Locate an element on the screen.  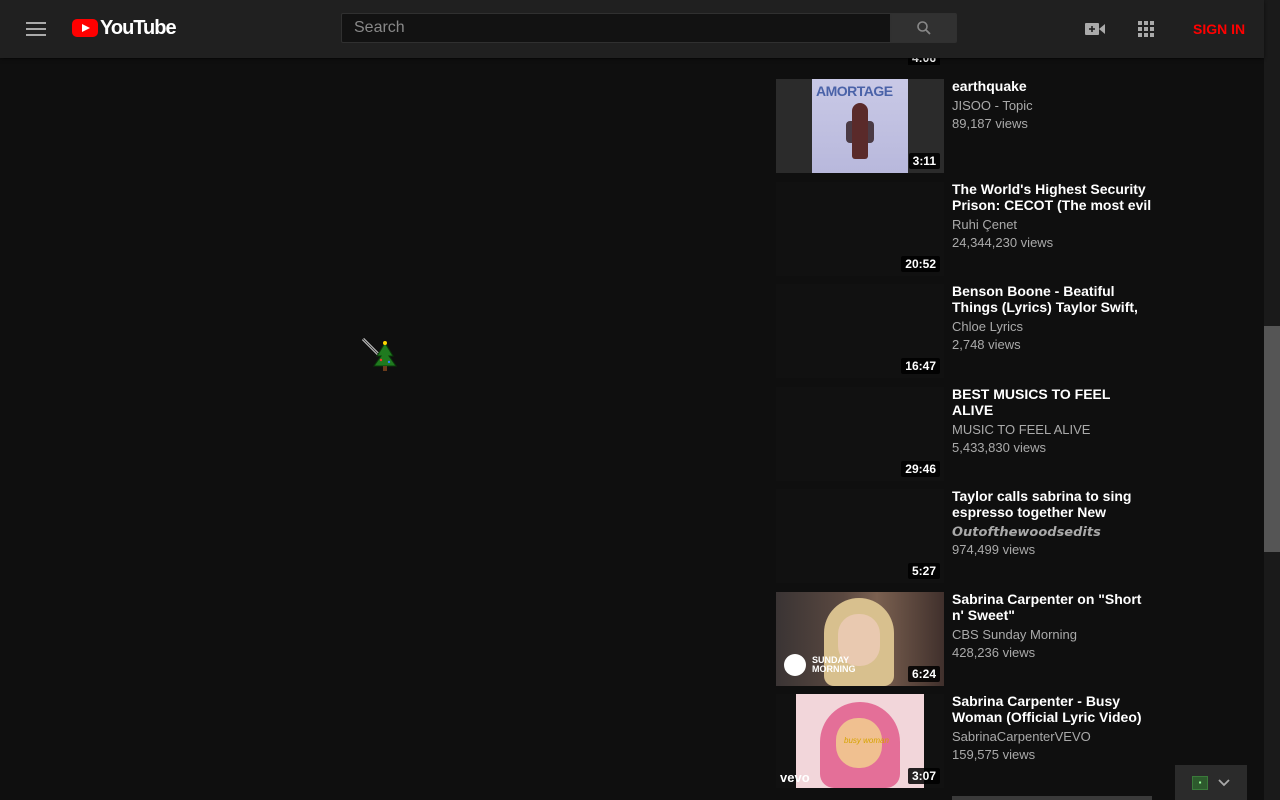
extension-icon: ▪ is located at coordinates (1200, 782).